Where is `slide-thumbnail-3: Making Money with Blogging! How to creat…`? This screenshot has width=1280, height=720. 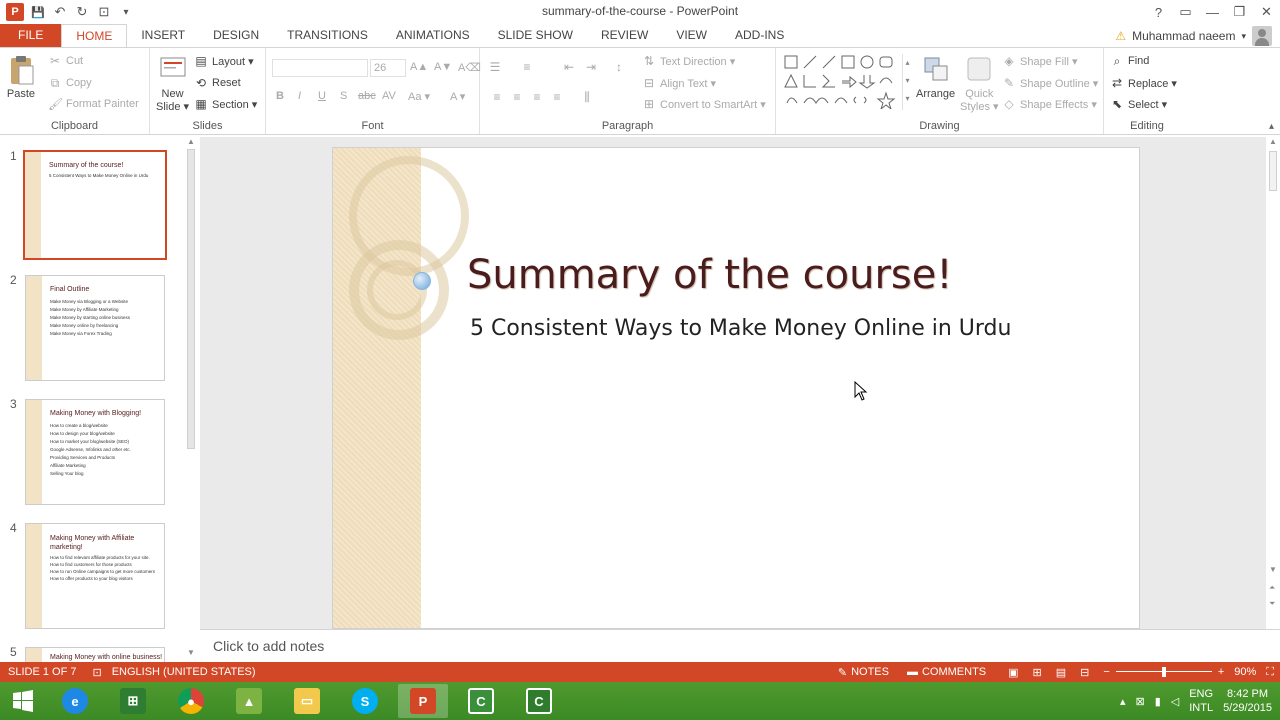 slide-thumbnail-3: Making Money with Blogging! How to creat… is located at coordinates (95, 452).